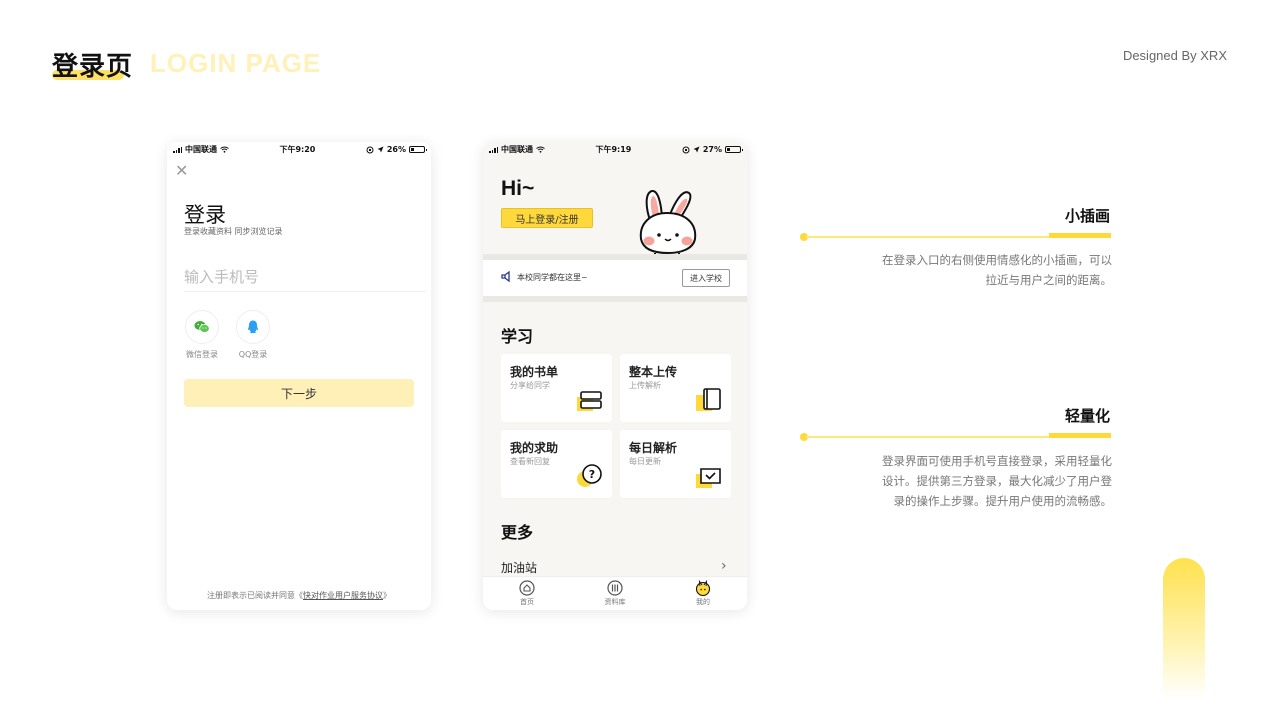  What do you see at coordinates (675, 464) in the screenshot?
I see `card-daily-analysis: 每日解析 每日更新` at bounding box center [675, 464].